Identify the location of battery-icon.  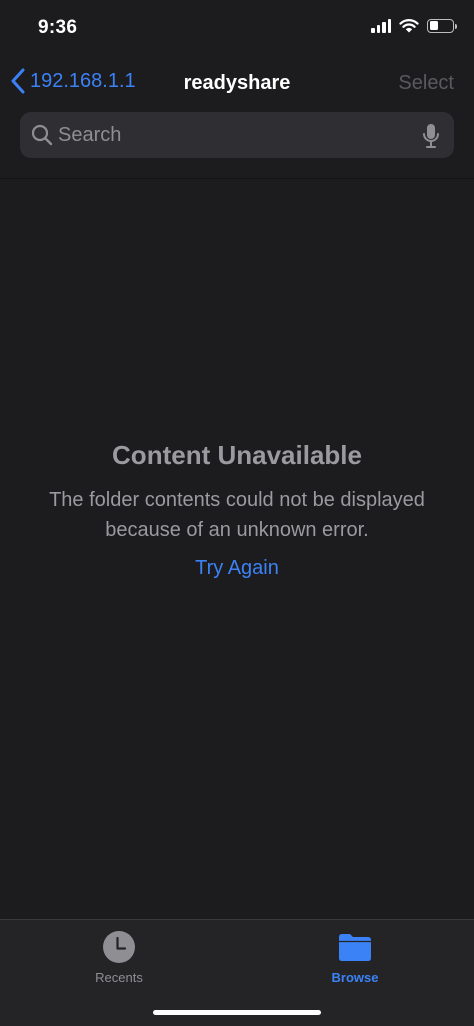
(442, 25).